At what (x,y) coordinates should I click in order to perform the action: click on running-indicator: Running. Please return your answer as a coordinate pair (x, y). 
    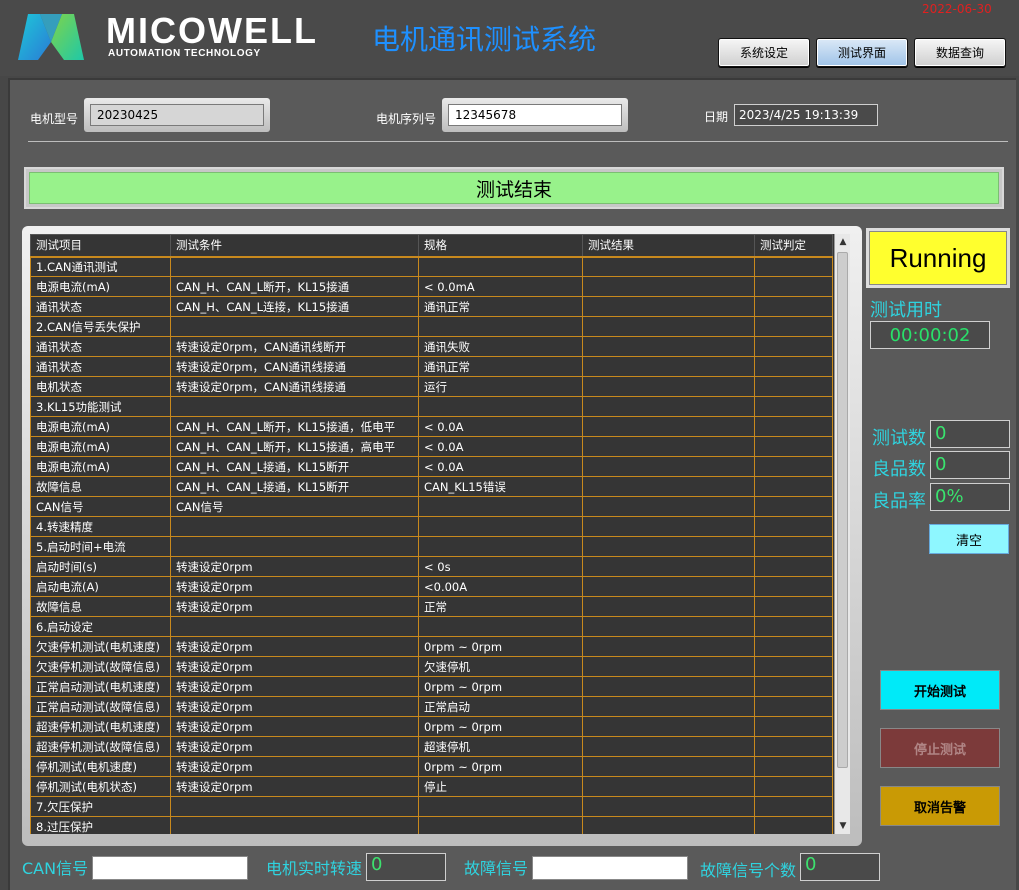
    Looking at the image, I should click on (938, 258).